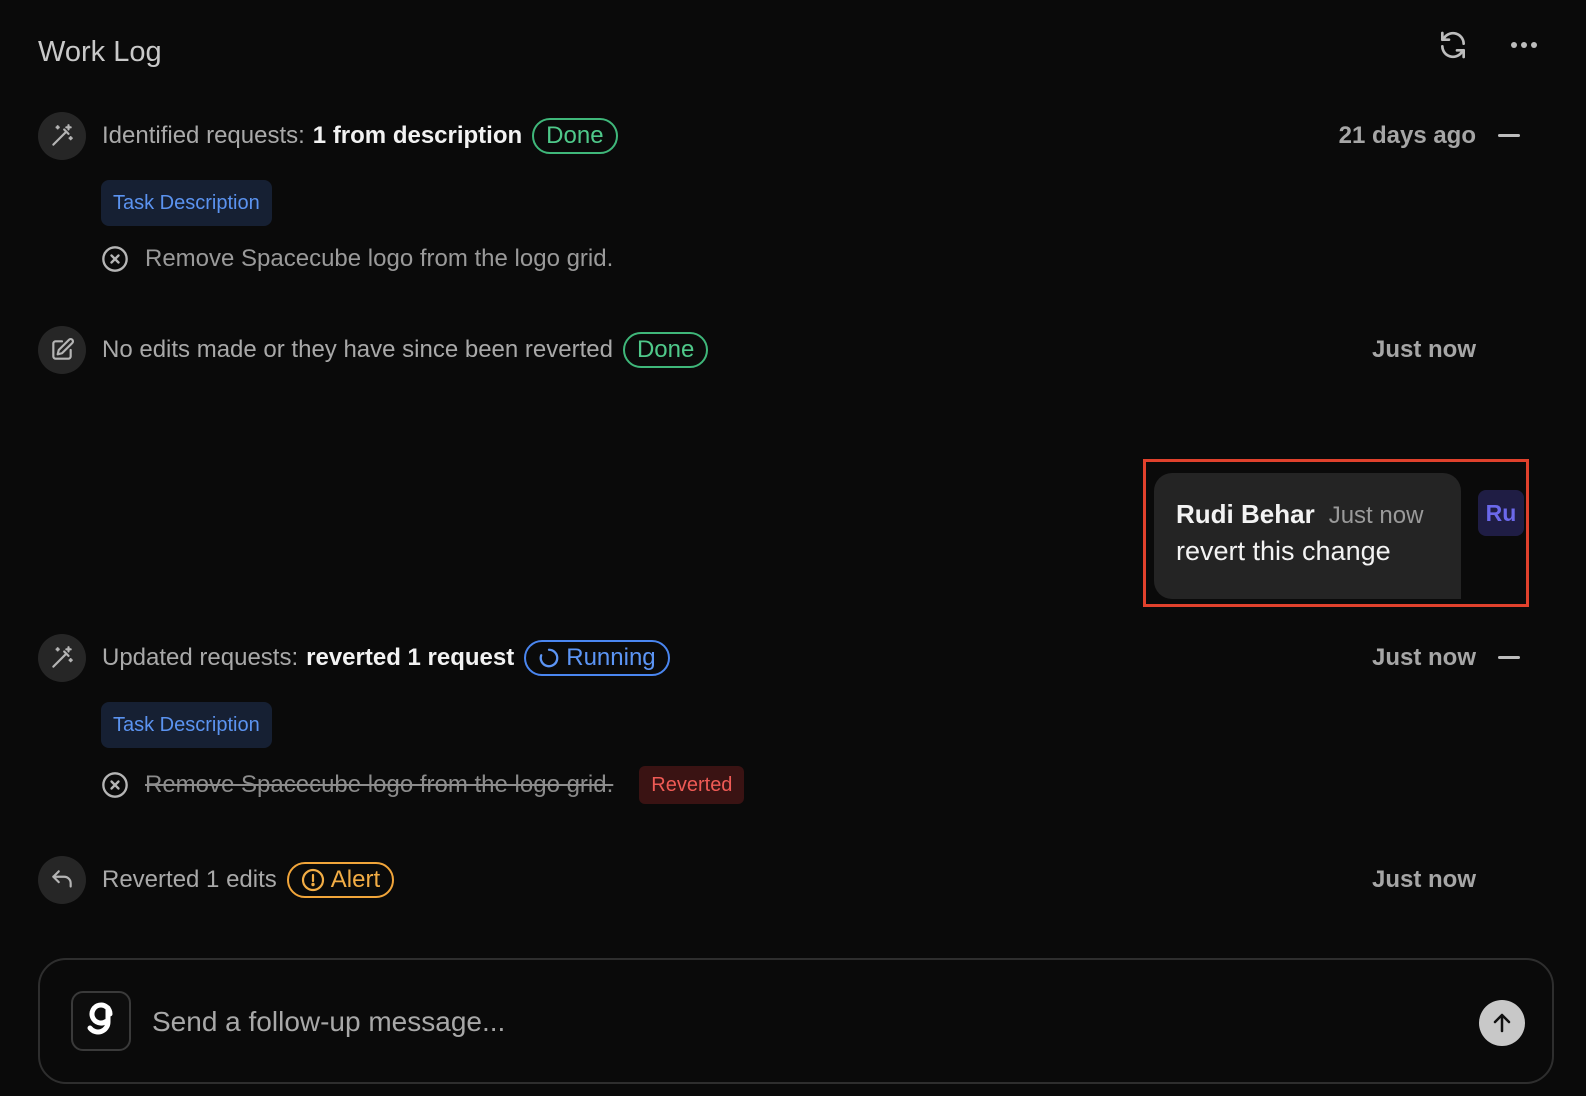 This screenshot has height=1096, width=1586. Describe the element at coordinates (100, 52) in the screenshot. I see `page-title: Work Log` at that location.